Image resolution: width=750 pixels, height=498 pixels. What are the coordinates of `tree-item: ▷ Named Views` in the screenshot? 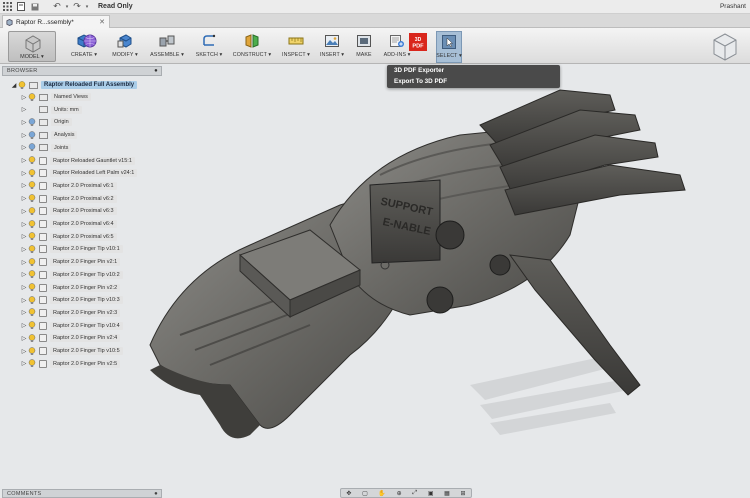 It's located at (55, 97).